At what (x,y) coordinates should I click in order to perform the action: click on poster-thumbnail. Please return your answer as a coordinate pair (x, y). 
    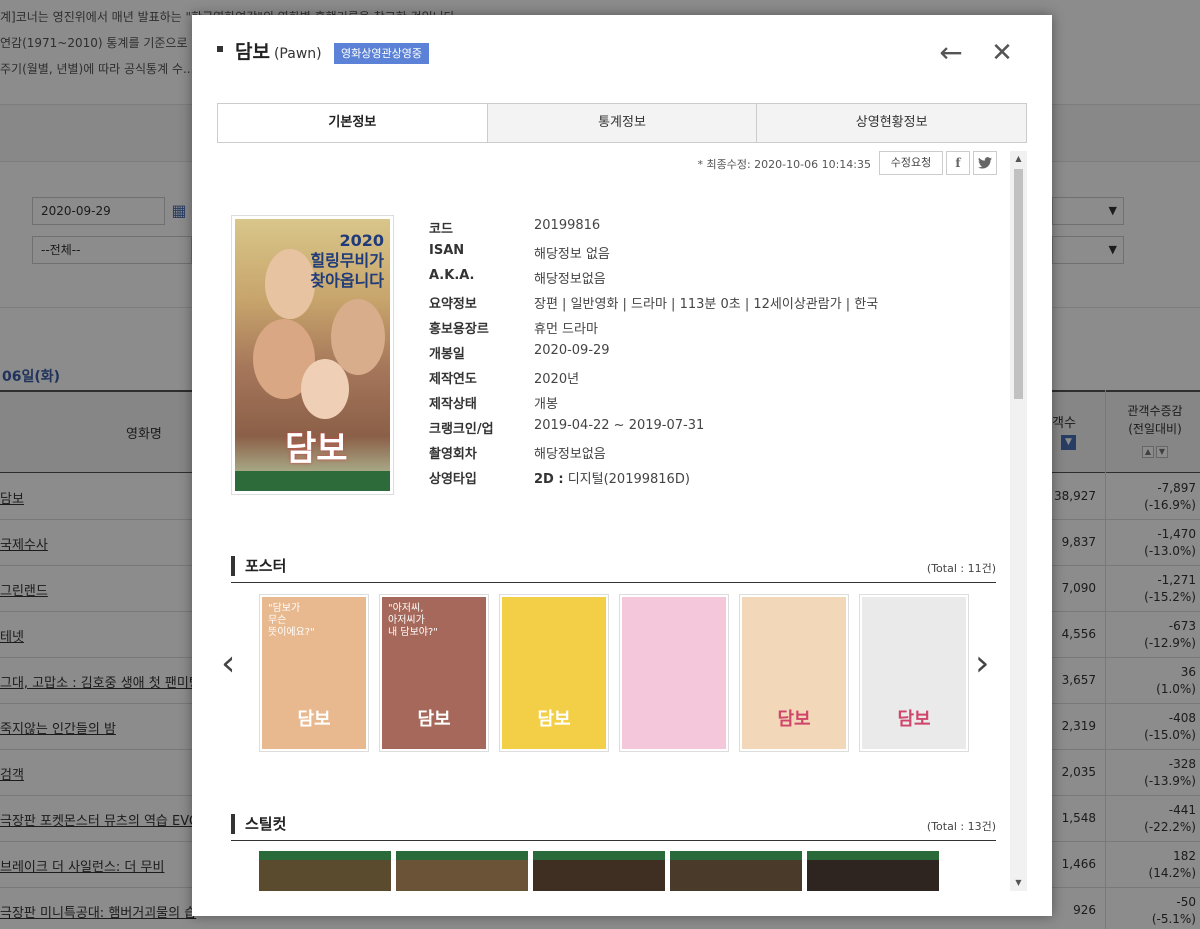
    Looking at the image, I should click on (674, 673).